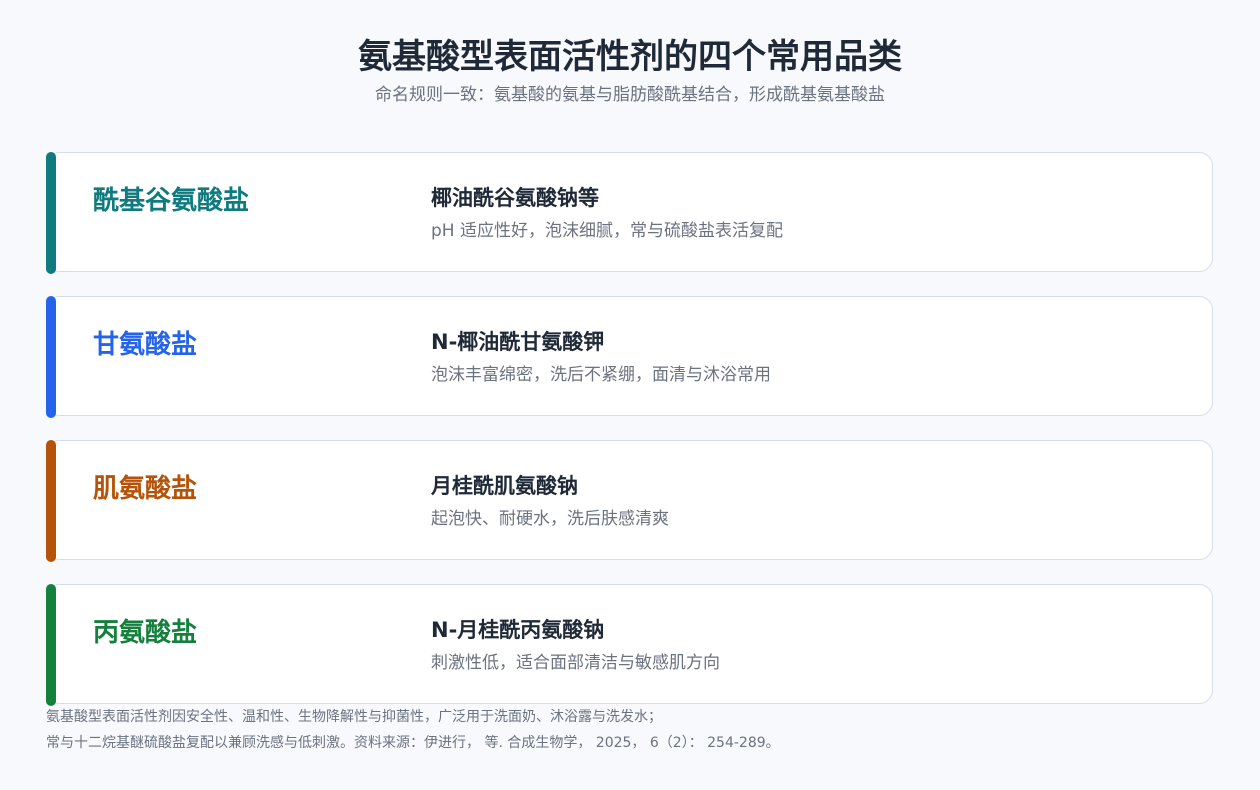  What do you see at coordinates (630, 95) in the screenshot?
I see `page-subtitle: 命名规则一致：氨基酸的氨基与脂肪酸酰基结合，形成酰基氨基酸盐` at bounding box center [630, 95].